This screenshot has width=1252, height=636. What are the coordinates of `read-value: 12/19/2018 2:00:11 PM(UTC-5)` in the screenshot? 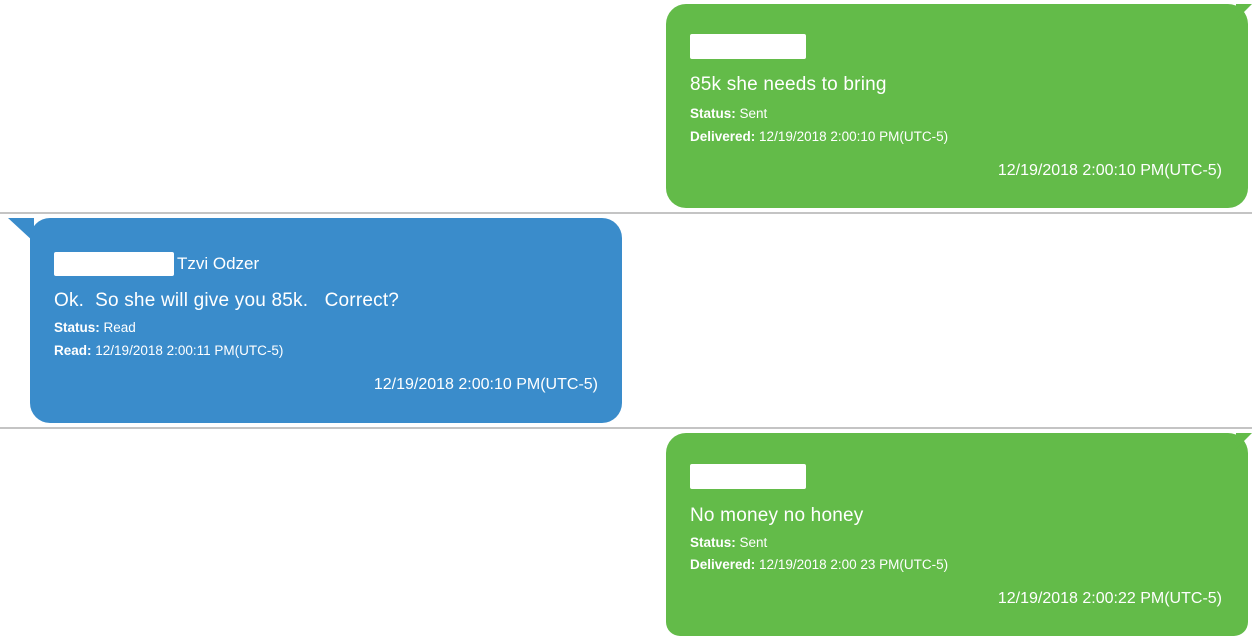 It's located at (189, 350).